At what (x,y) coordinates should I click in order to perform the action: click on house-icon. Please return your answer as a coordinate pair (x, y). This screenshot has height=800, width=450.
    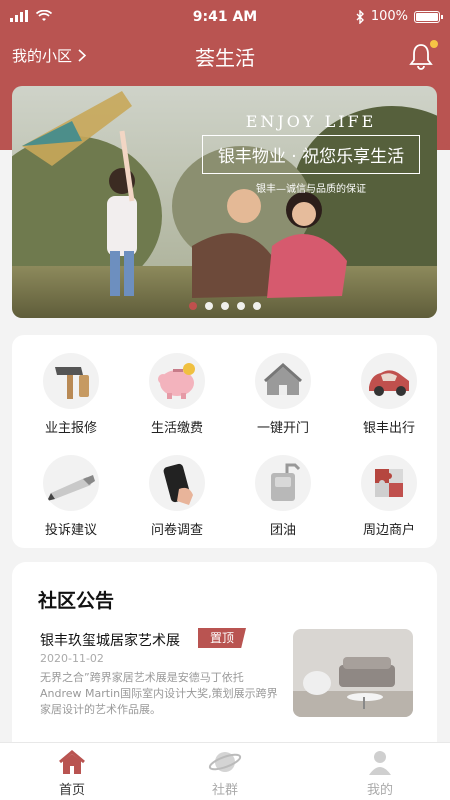
    Looking at the image, I should click on (283, 381).